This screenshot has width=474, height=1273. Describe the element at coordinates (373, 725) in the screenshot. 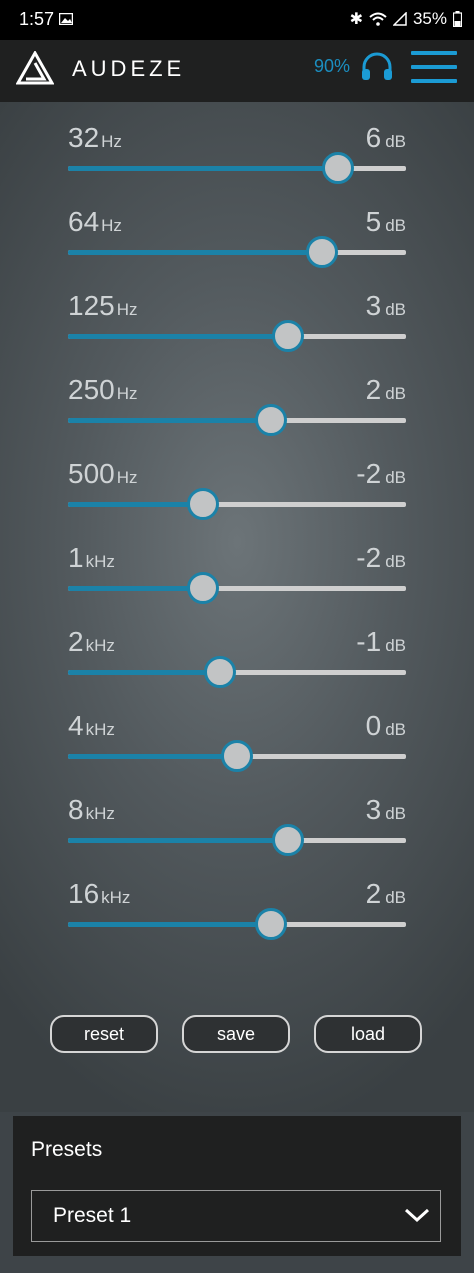

I see `gain-value: 0` at that location.